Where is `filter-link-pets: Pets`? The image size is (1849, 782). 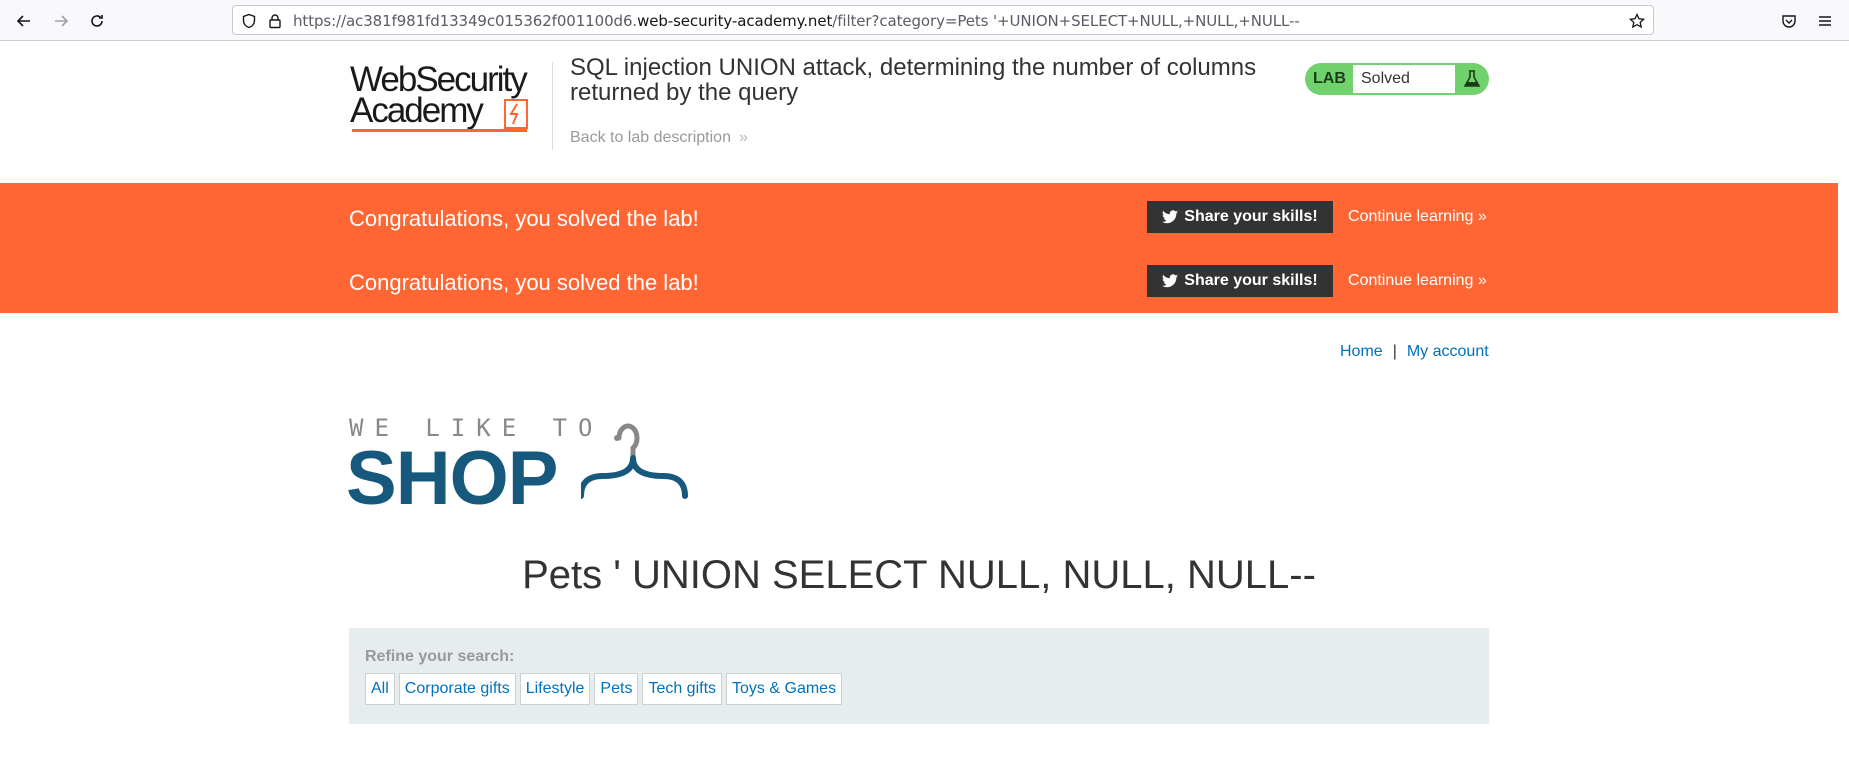
filter-link-pets: Pets is located at coordinates (616, 689).